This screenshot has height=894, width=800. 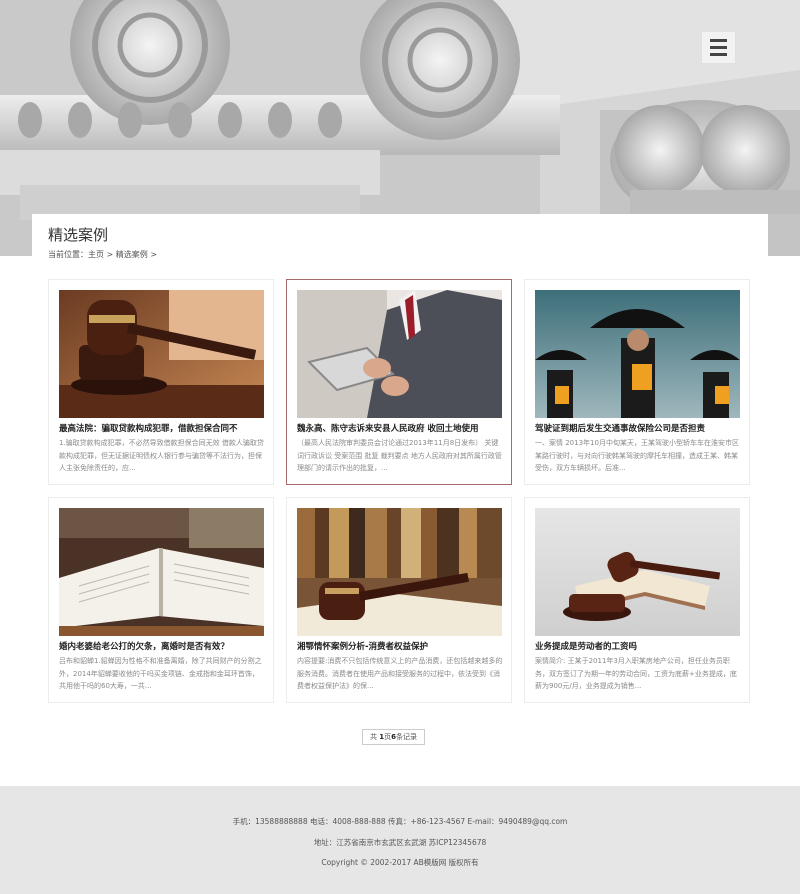 What do you see at coordinates (399, 572) in the screenshot?
I see `gavel-bookshelf-photo` at bounding box center [399, 572].